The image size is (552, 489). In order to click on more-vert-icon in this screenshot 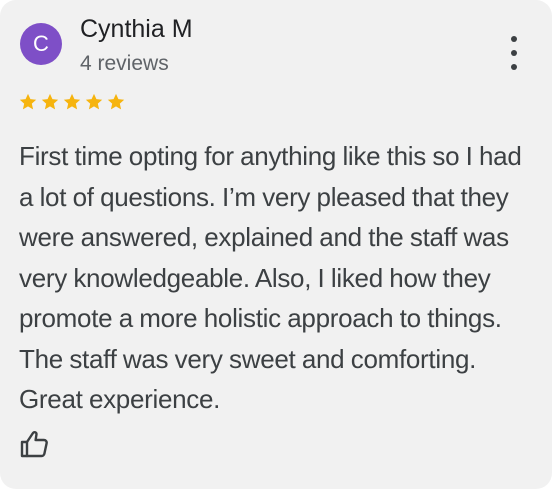, I will do `click(514, 39)`.